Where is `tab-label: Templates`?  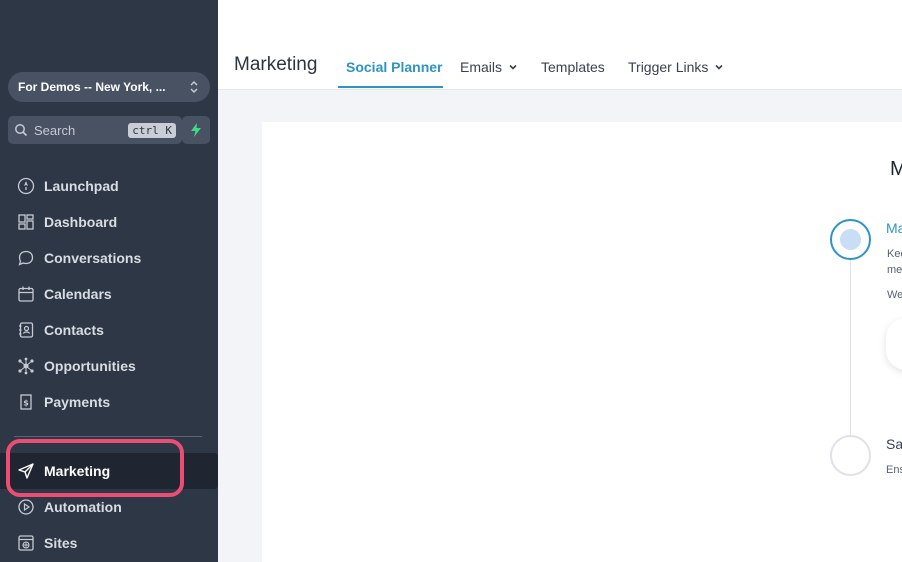 tab-label: Templates is located at coordinates (573, 67).